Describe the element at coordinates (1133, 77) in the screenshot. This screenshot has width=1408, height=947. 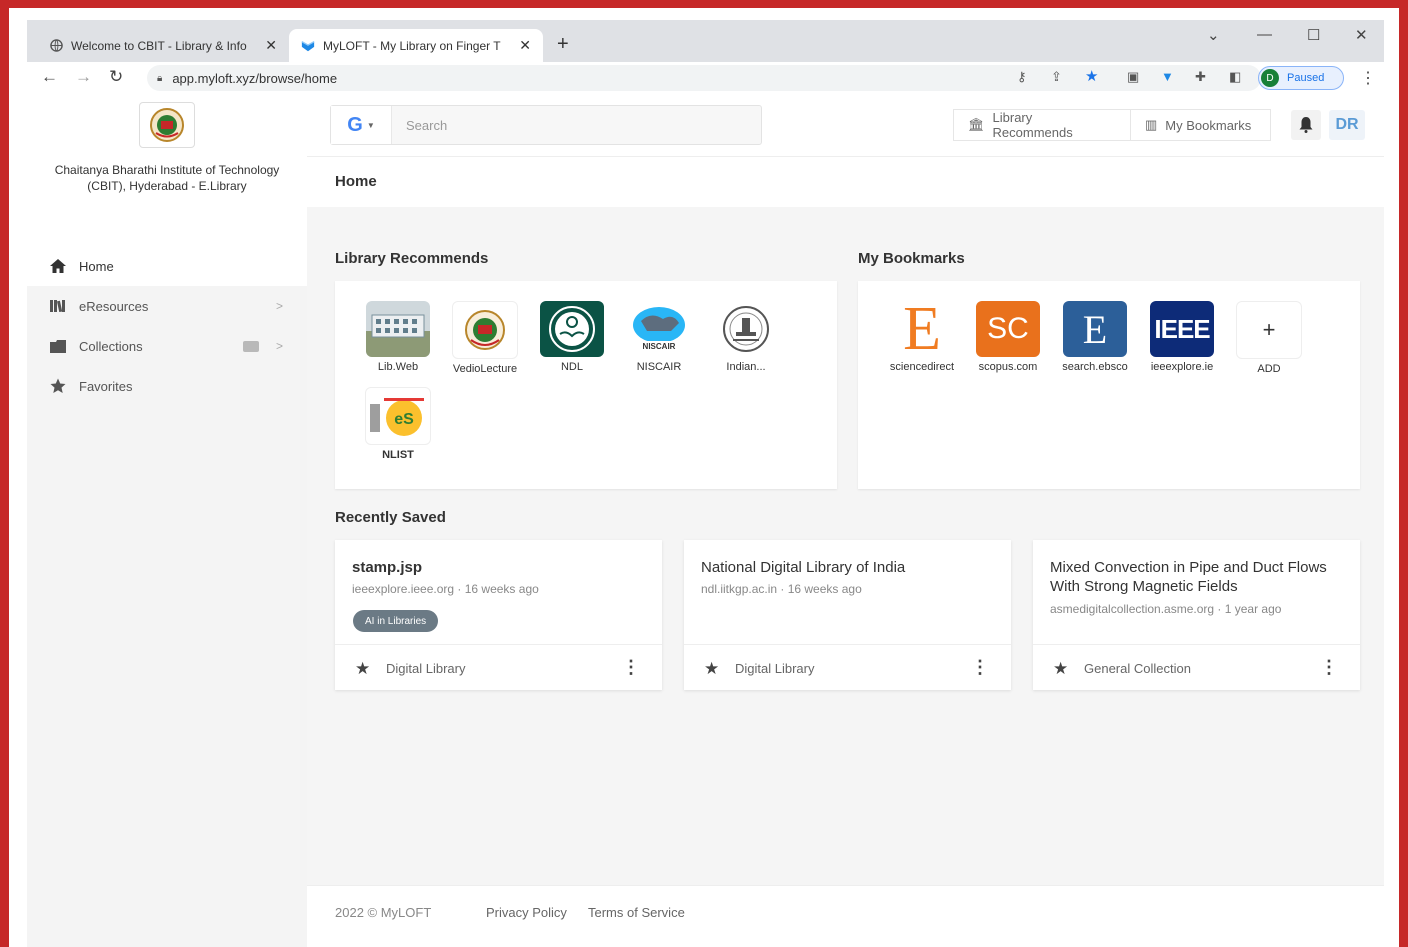
I see `extension-icon: ▣` at that location.